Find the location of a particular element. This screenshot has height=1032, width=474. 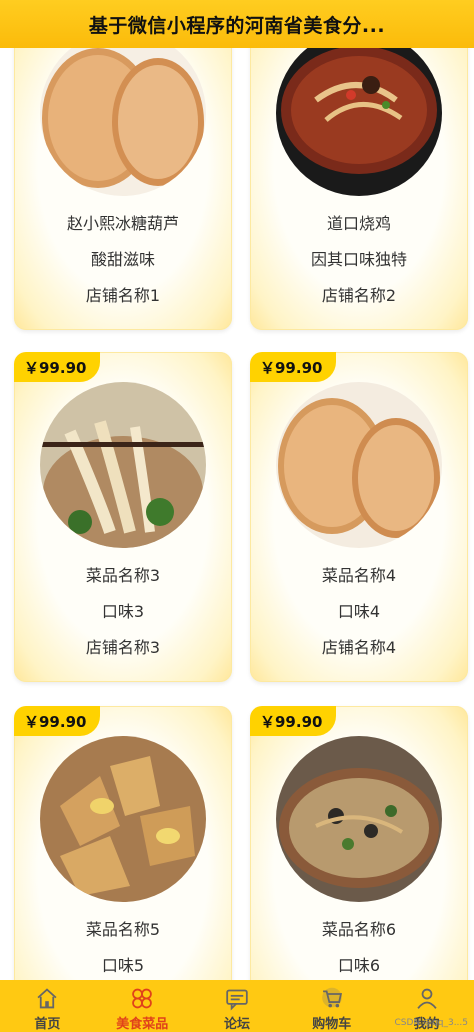

tab-food: 美食菜品 is located at coordinates (142, 1006).